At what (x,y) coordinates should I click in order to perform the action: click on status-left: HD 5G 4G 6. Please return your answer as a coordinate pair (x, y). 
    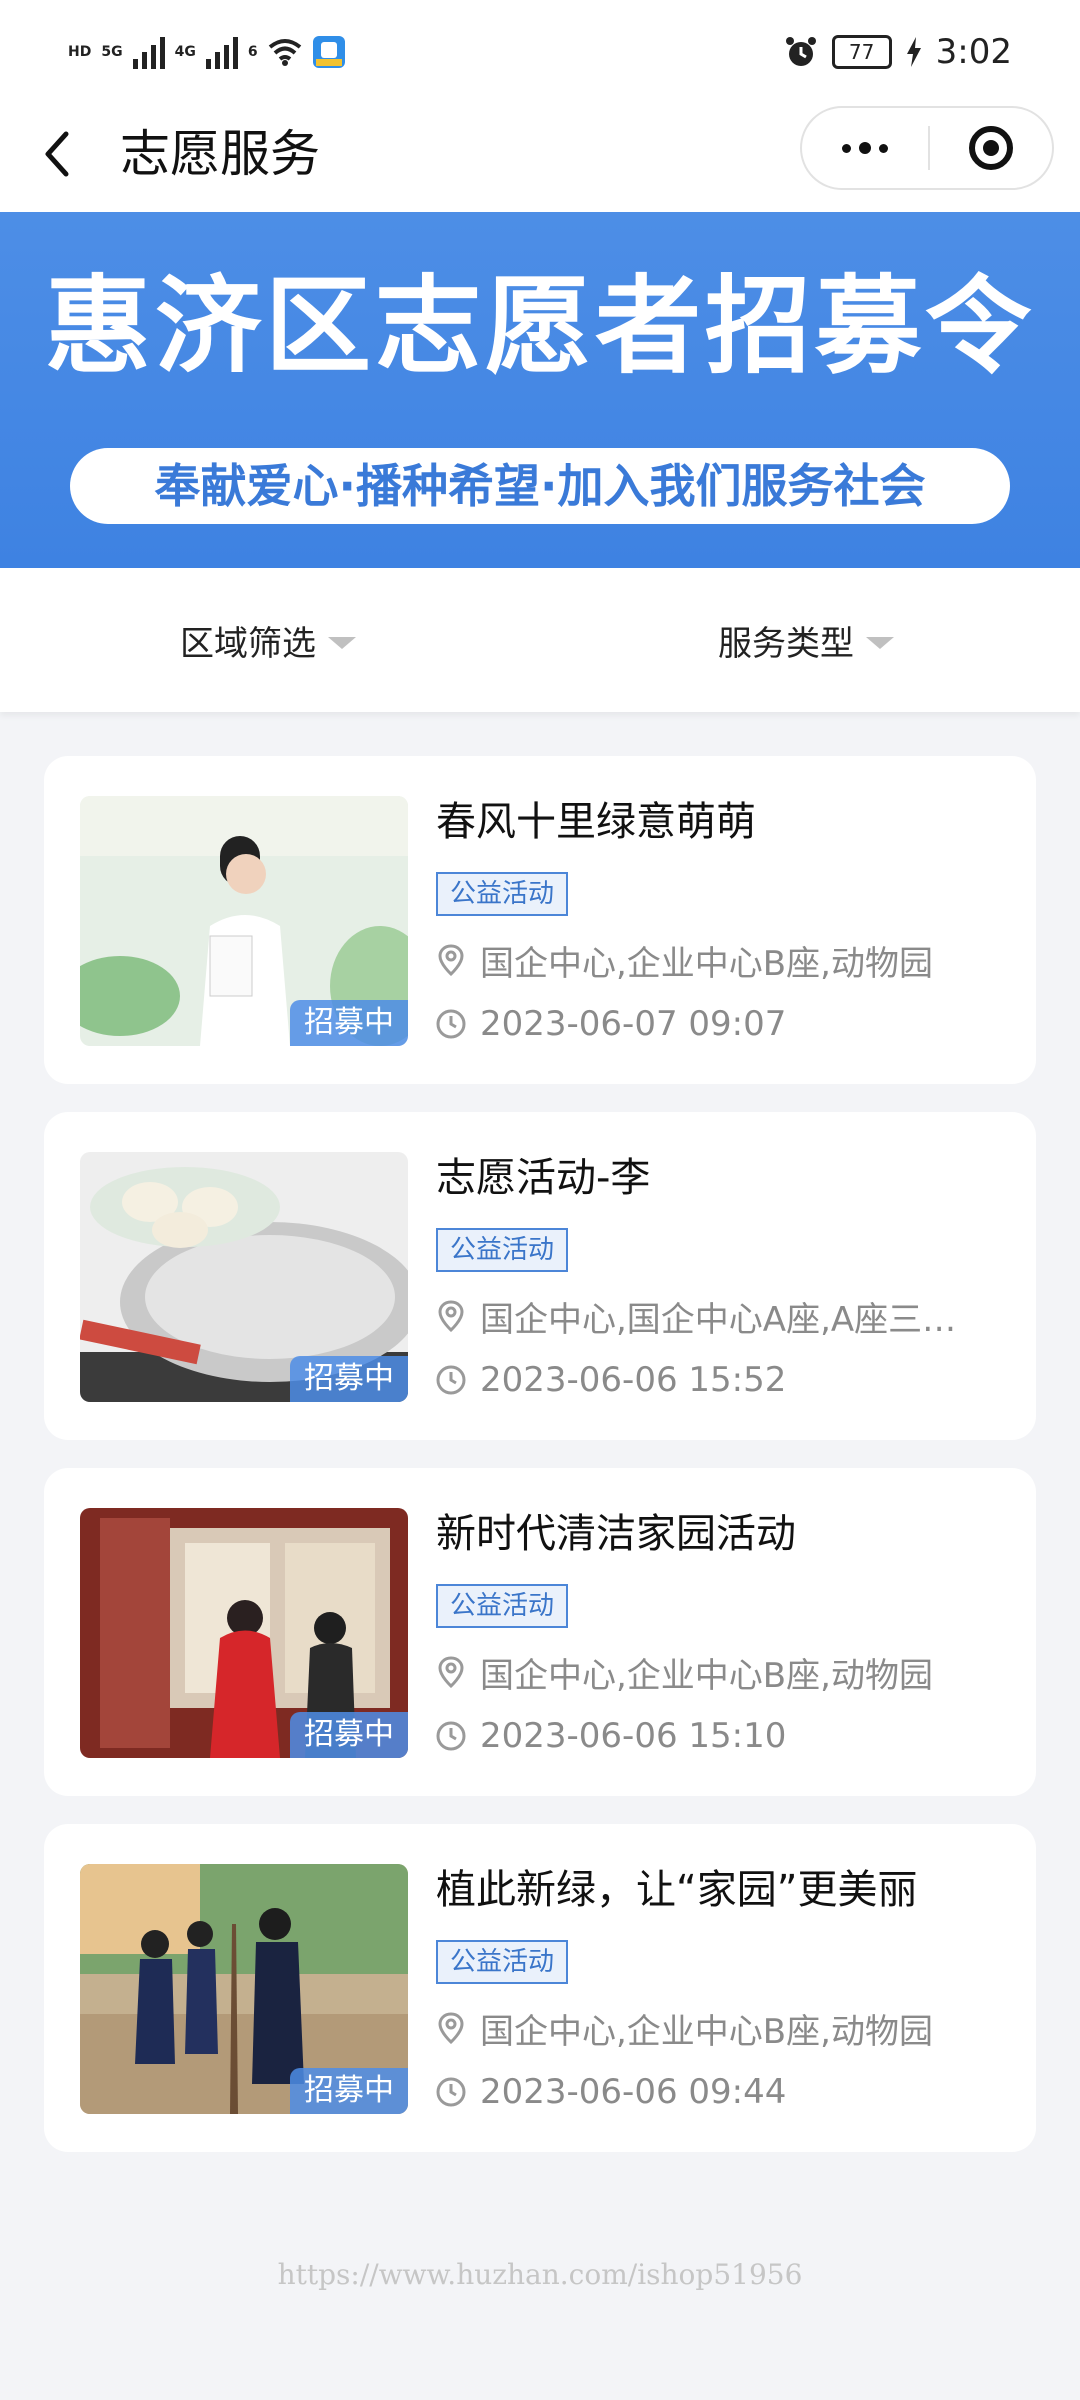
    Looking at the image, I should click on (207, 52).